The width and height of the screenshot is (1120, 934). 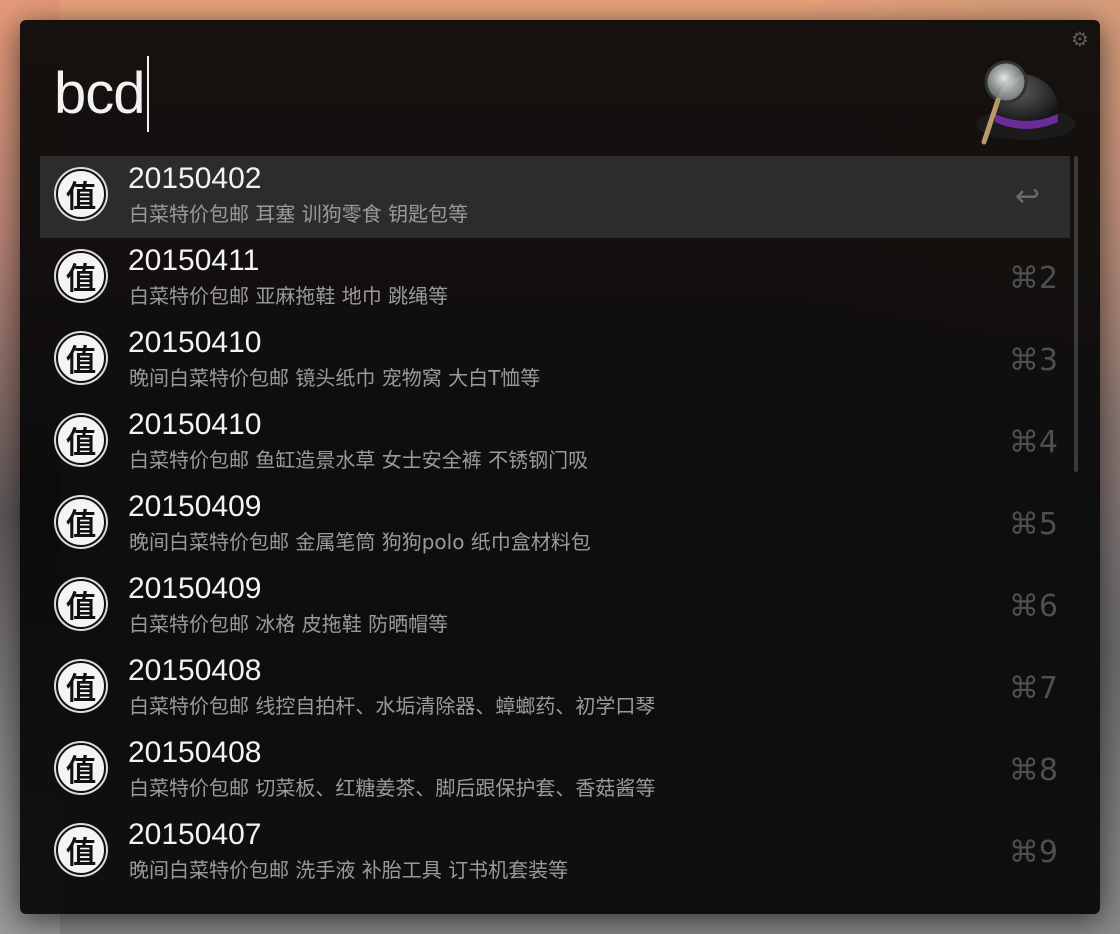 What do you see at coordinates (555, 853) in the screenshot?
I see `result-row: 值 20150407 晚间白菜特价包邮 洗手液 补胎工具 订书机套装等 ⌘9` at bounding box center [555, 853].